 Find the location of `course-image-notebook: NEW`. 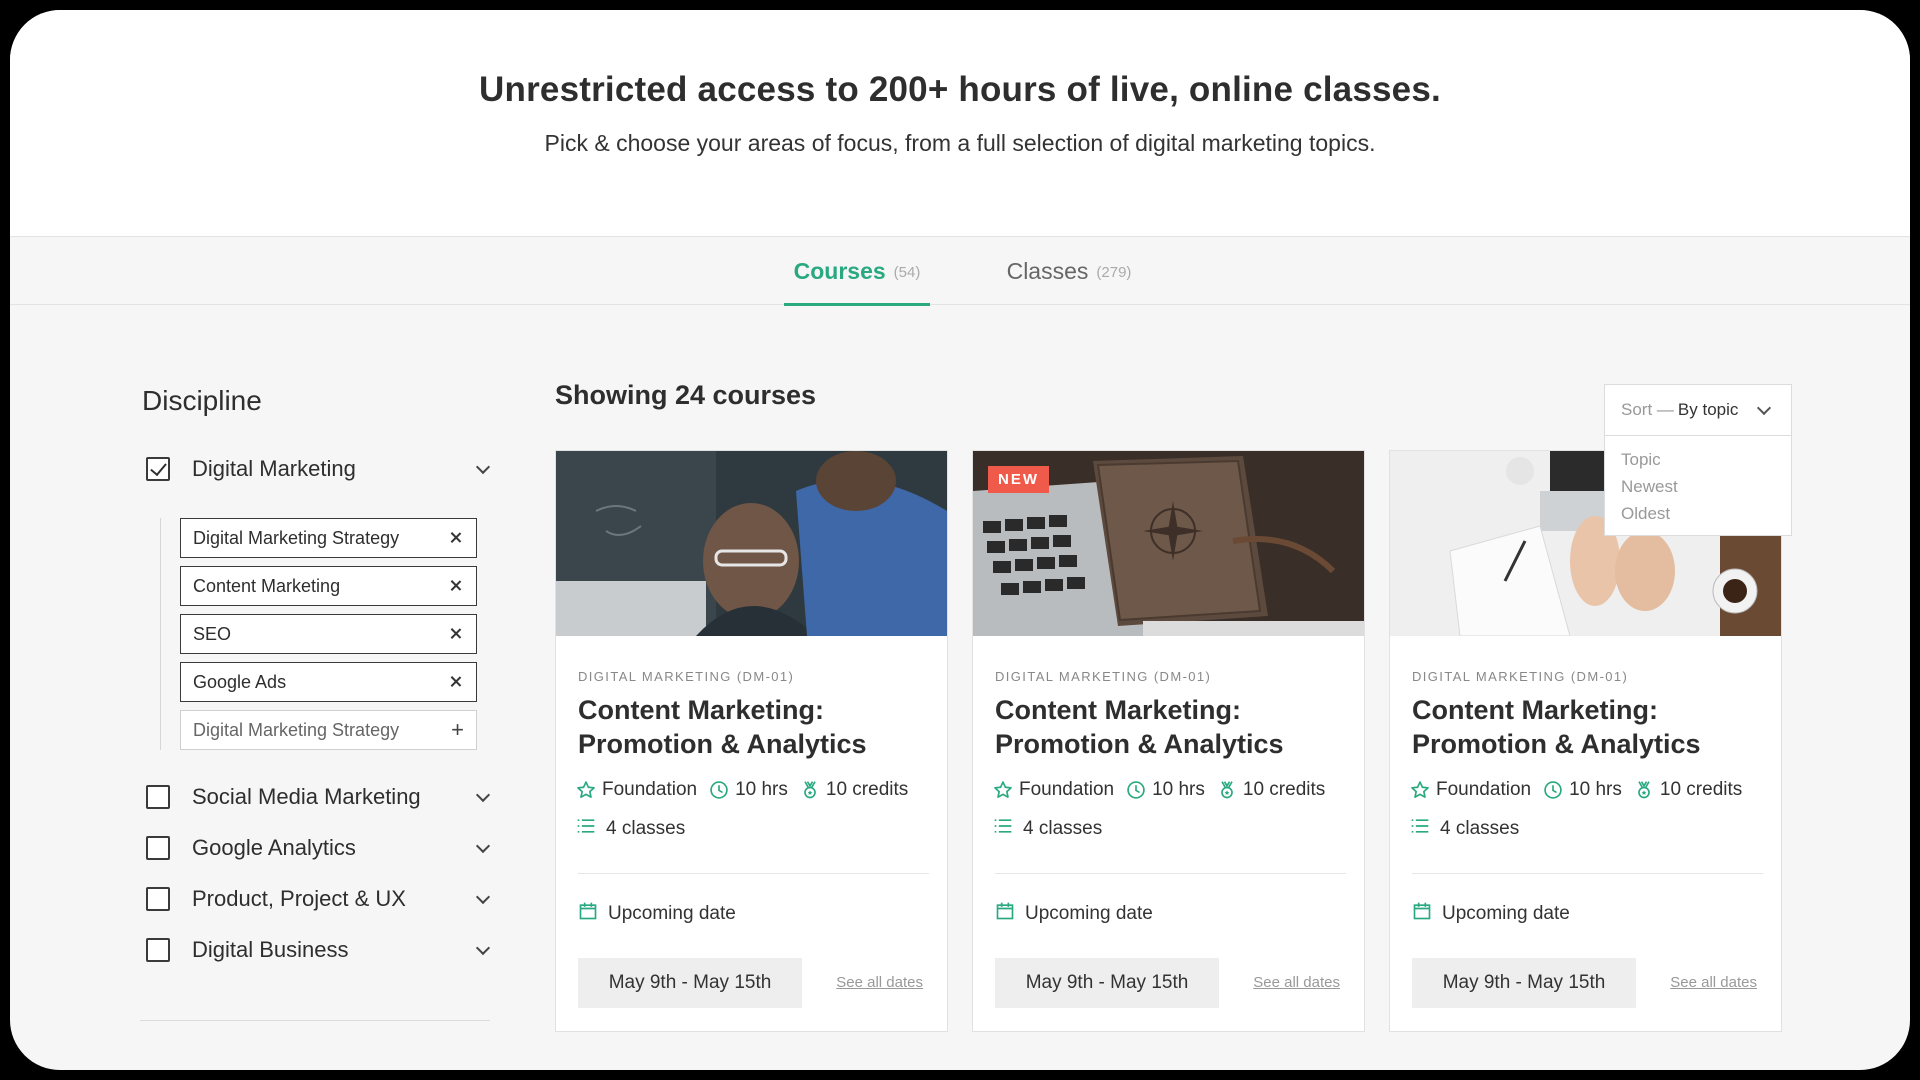

course-image-notebook: NEW is located at coordinates (1168, 543).